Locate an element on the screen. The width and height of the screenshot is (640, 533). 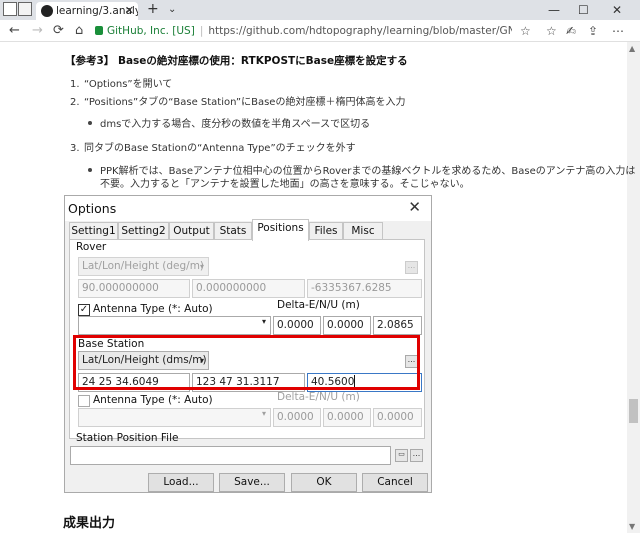
dialog-title: Options is located at coordinates (92, 208).